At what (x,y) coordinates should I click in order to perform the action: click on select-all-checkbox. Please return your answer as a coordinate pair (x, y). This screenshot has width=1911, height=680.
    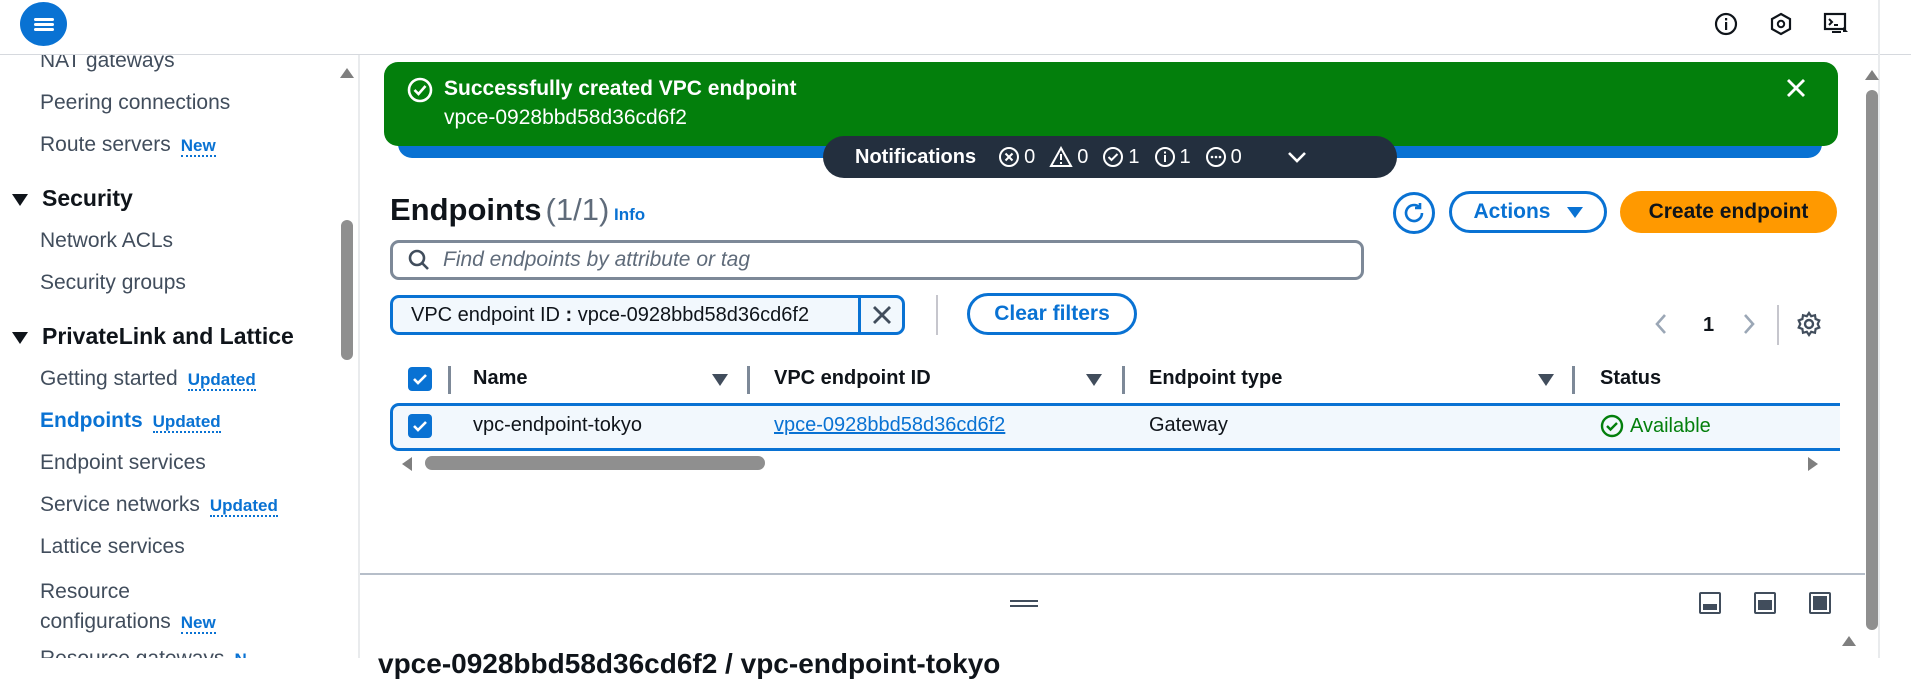
    Looking at the image, I should click on (420, 379).